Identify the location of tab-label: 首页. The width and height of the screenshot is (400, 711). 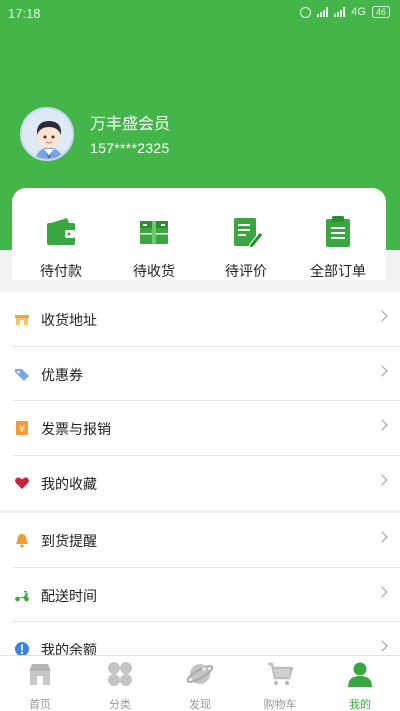
(40, 705).